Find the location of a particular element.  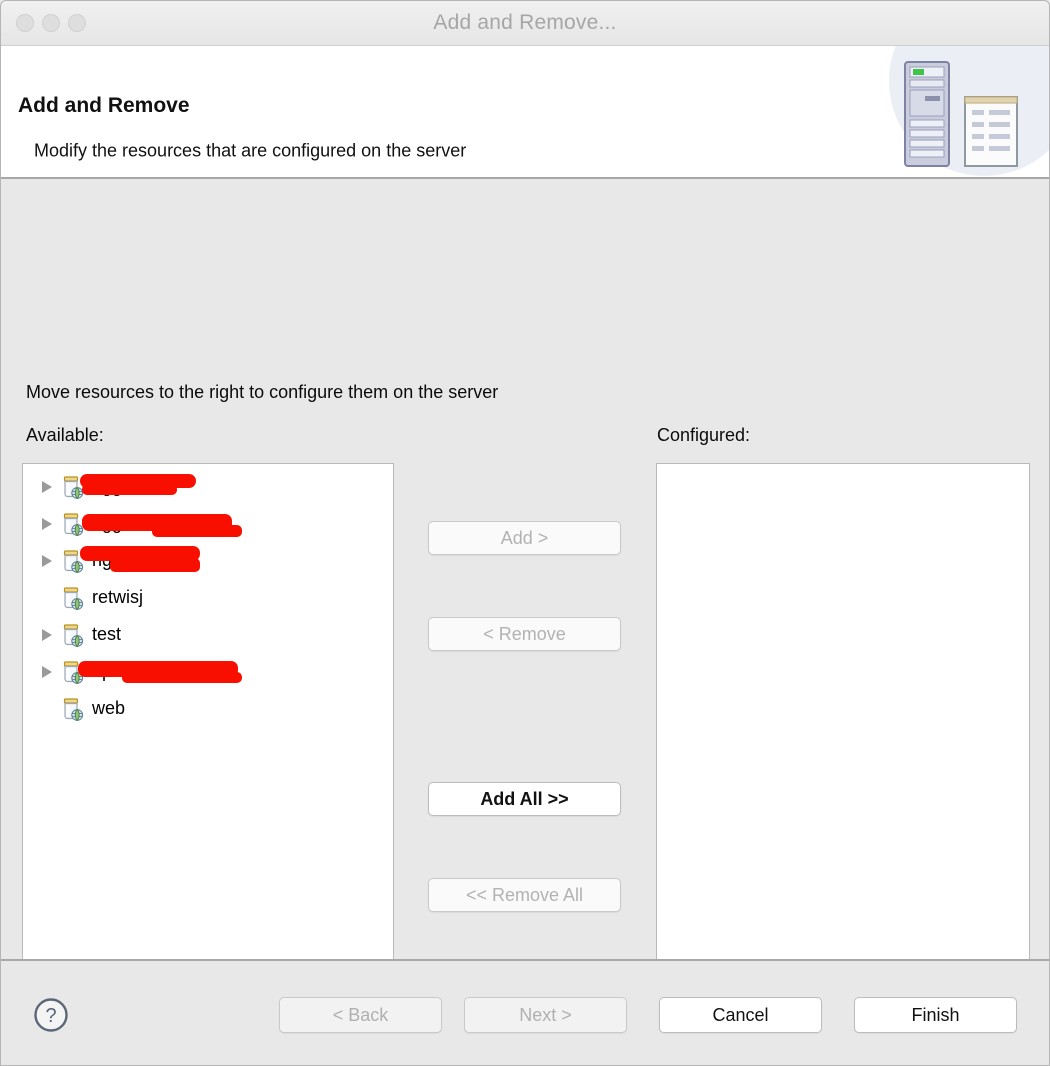

tree-item: hggin is located at coordinates (208, 486).